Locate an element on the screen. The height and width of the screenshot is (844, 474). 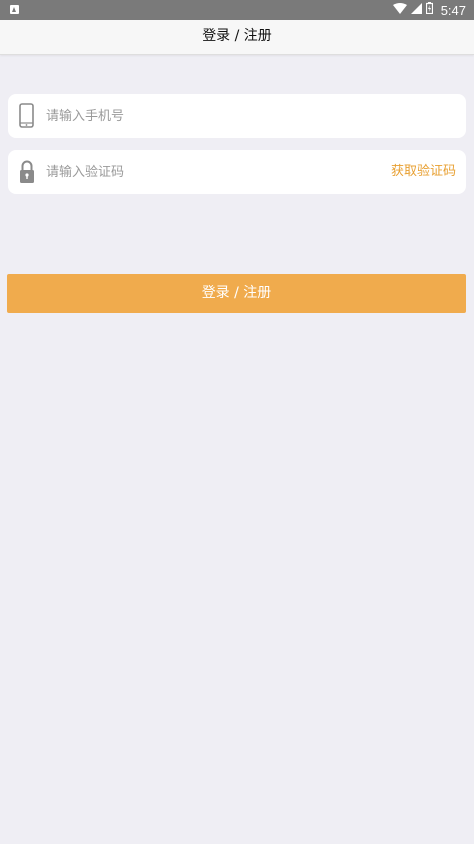
phone-field-card is located at coordinates (237, 116).